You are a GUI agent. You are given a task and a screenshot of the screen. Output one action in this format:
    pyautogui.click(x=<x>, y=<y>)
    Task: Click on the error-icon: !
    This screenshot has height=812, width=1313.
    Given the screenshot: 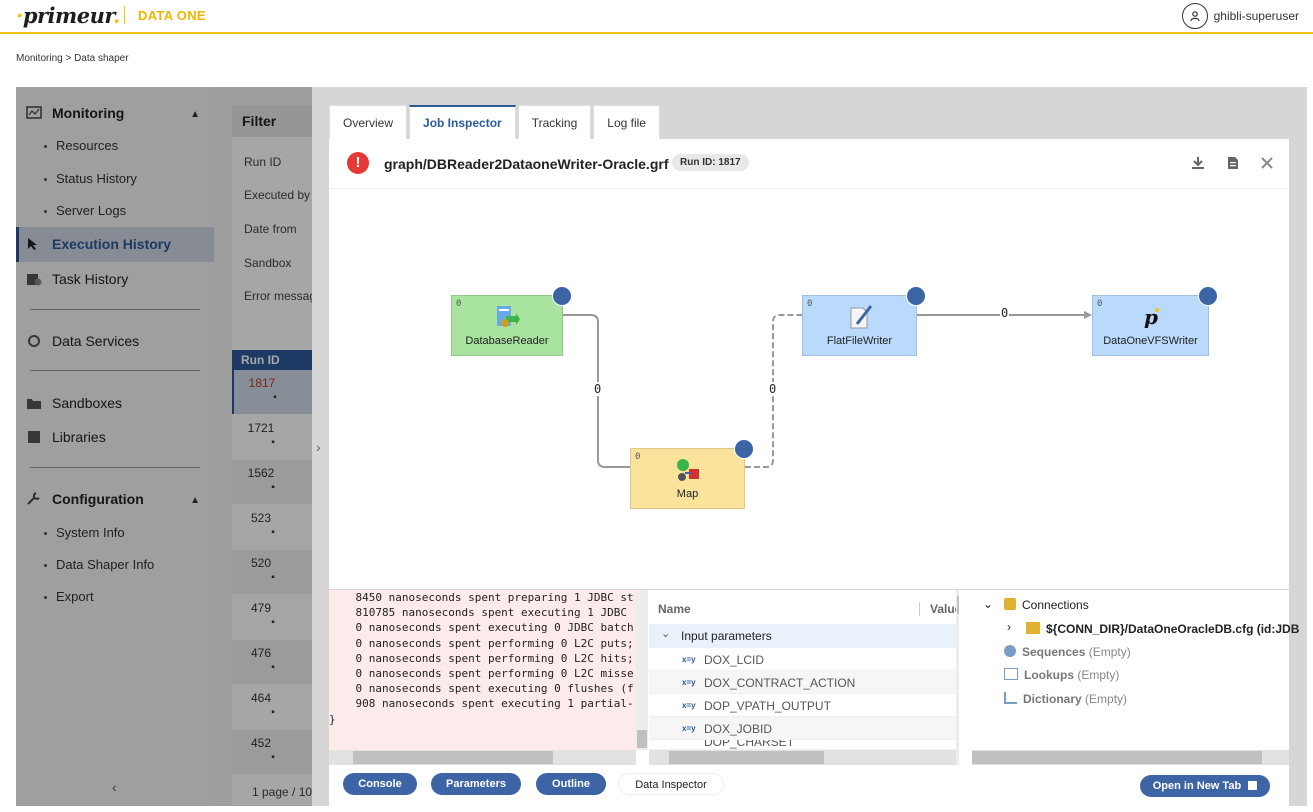 What is the action you would take?
    pyautogui.click(x=358, y=163)
    